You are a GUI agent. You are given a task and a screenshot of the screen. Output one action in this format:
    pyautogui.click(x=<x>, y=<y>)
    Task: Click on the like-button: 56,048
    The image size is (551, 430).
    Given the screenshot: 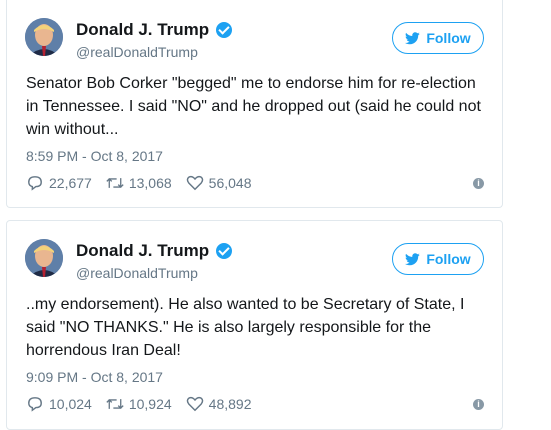 What is the action you would take?
    pyautogui.click(x=219, y=183)
    